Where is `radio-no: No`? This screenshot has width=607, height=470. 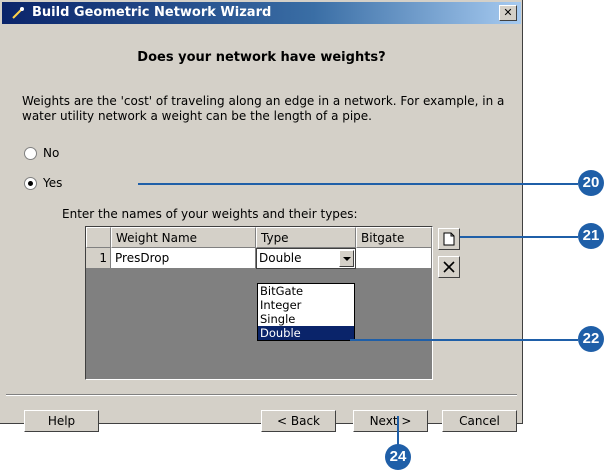
radio-no: No is located at coordinates (41, 153).